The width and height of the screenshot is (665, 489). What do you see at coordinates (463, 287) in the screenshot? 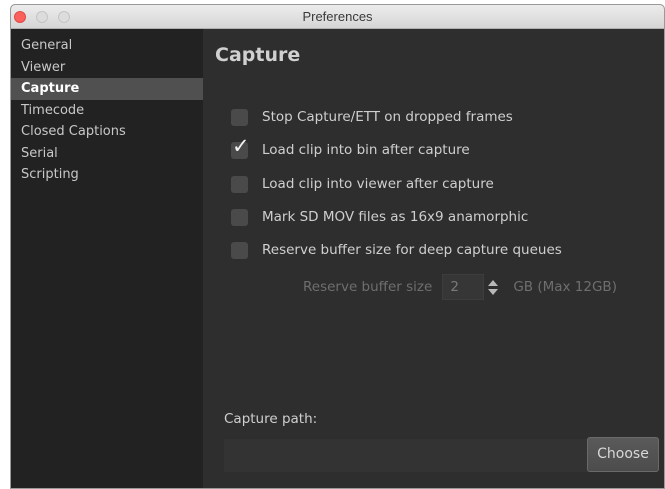
I see `reserve-buffer-size-input: 2` at bounding box center [463, 287].